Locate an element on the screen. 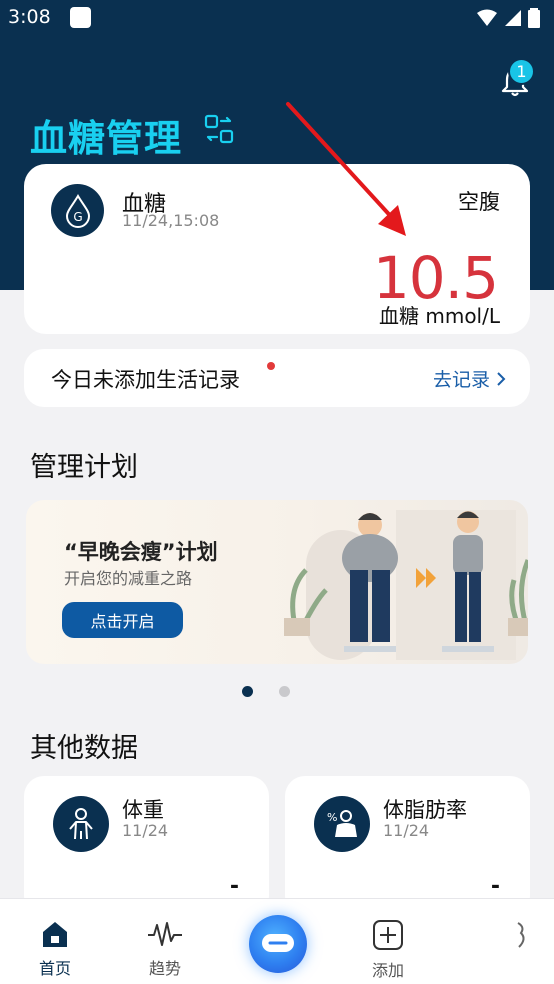  tab-home: 首页 is located at coordinates (55, 941).